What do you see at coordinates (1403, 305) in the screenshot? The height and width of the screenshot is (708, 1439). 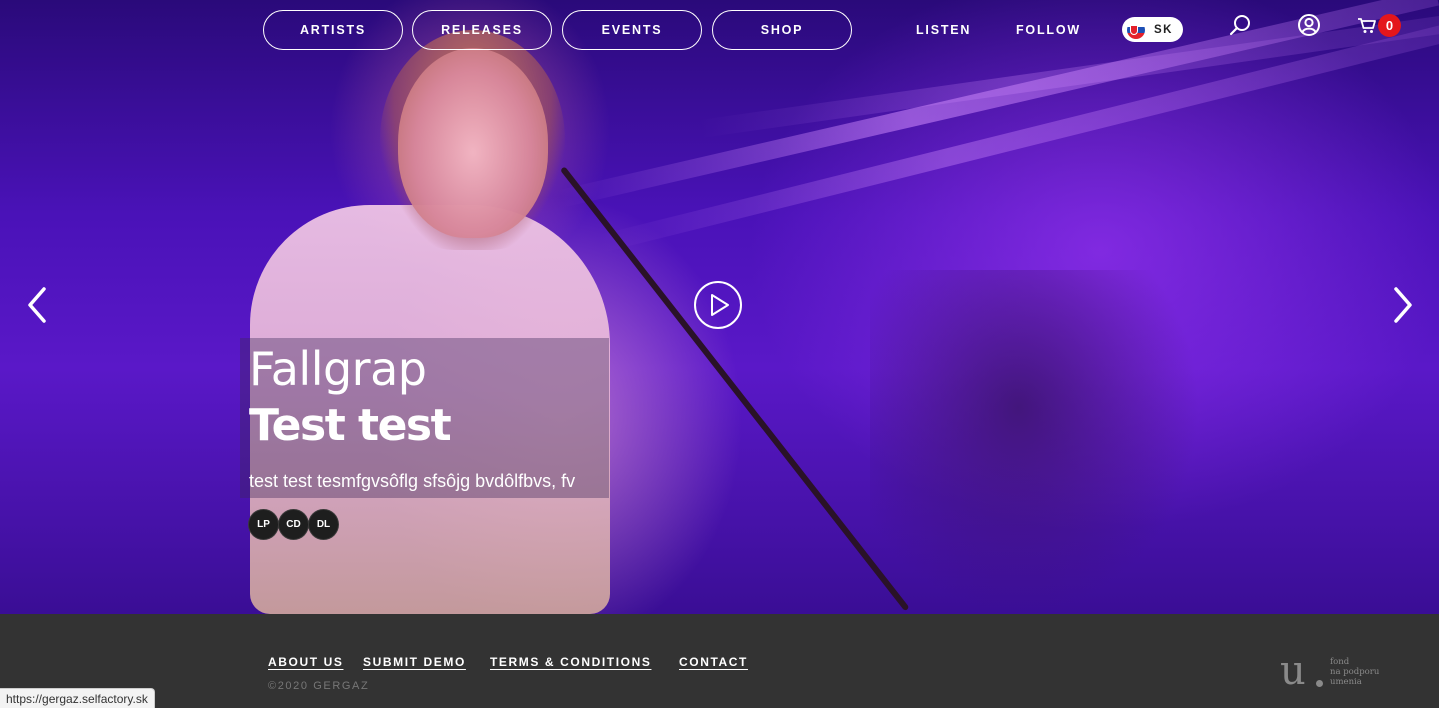 I see `chevron-right-icon` at bounding box center [1403, 305].